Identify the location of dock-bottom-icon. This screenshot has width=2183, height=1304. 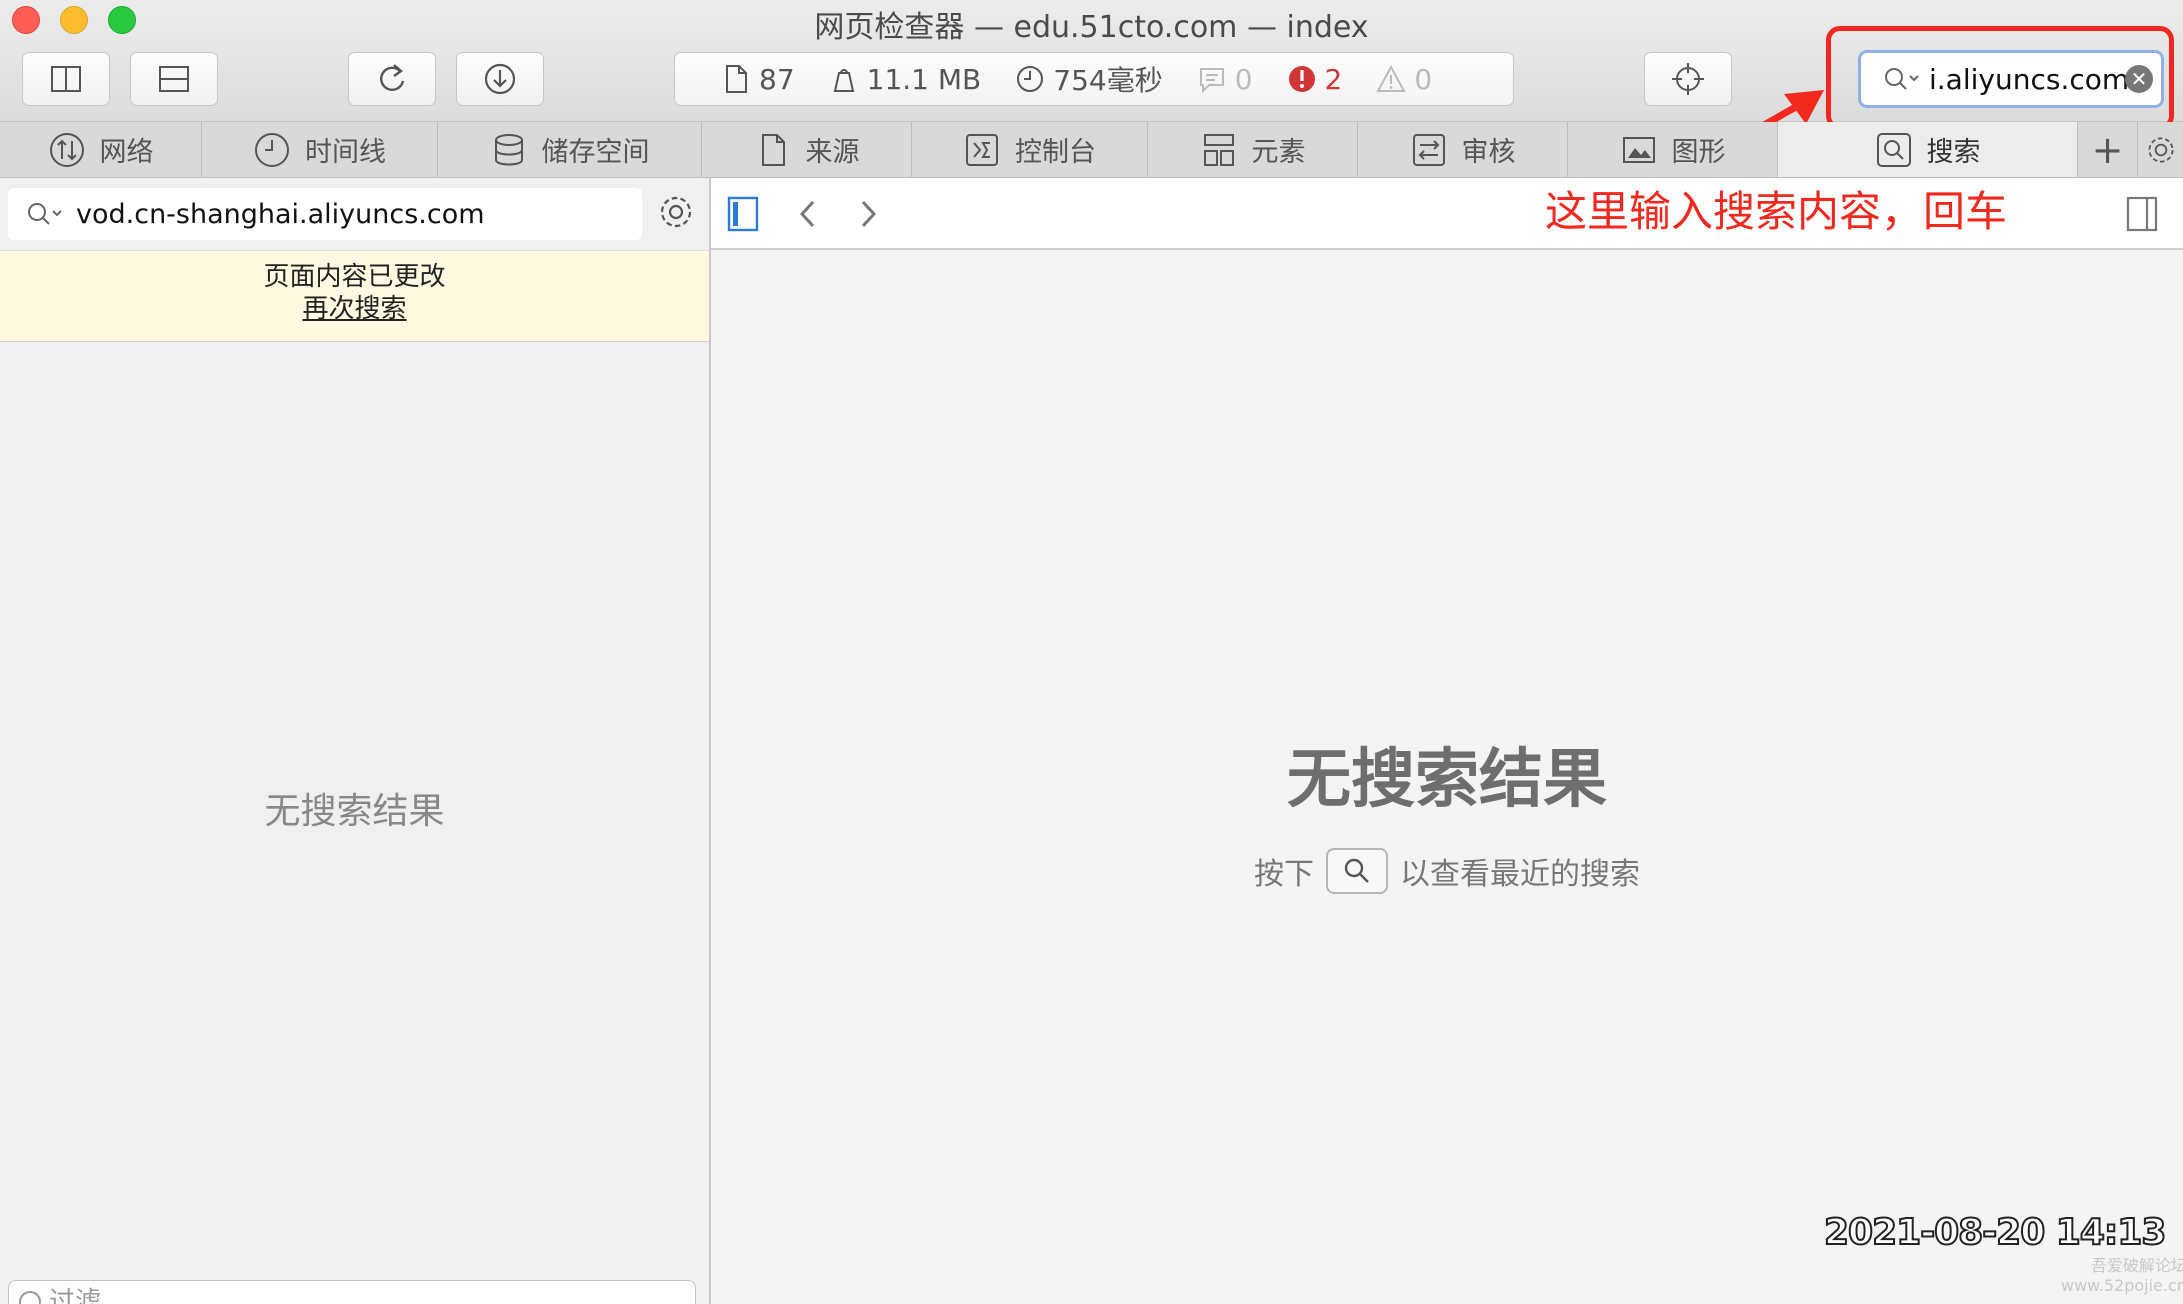
(174, 79).